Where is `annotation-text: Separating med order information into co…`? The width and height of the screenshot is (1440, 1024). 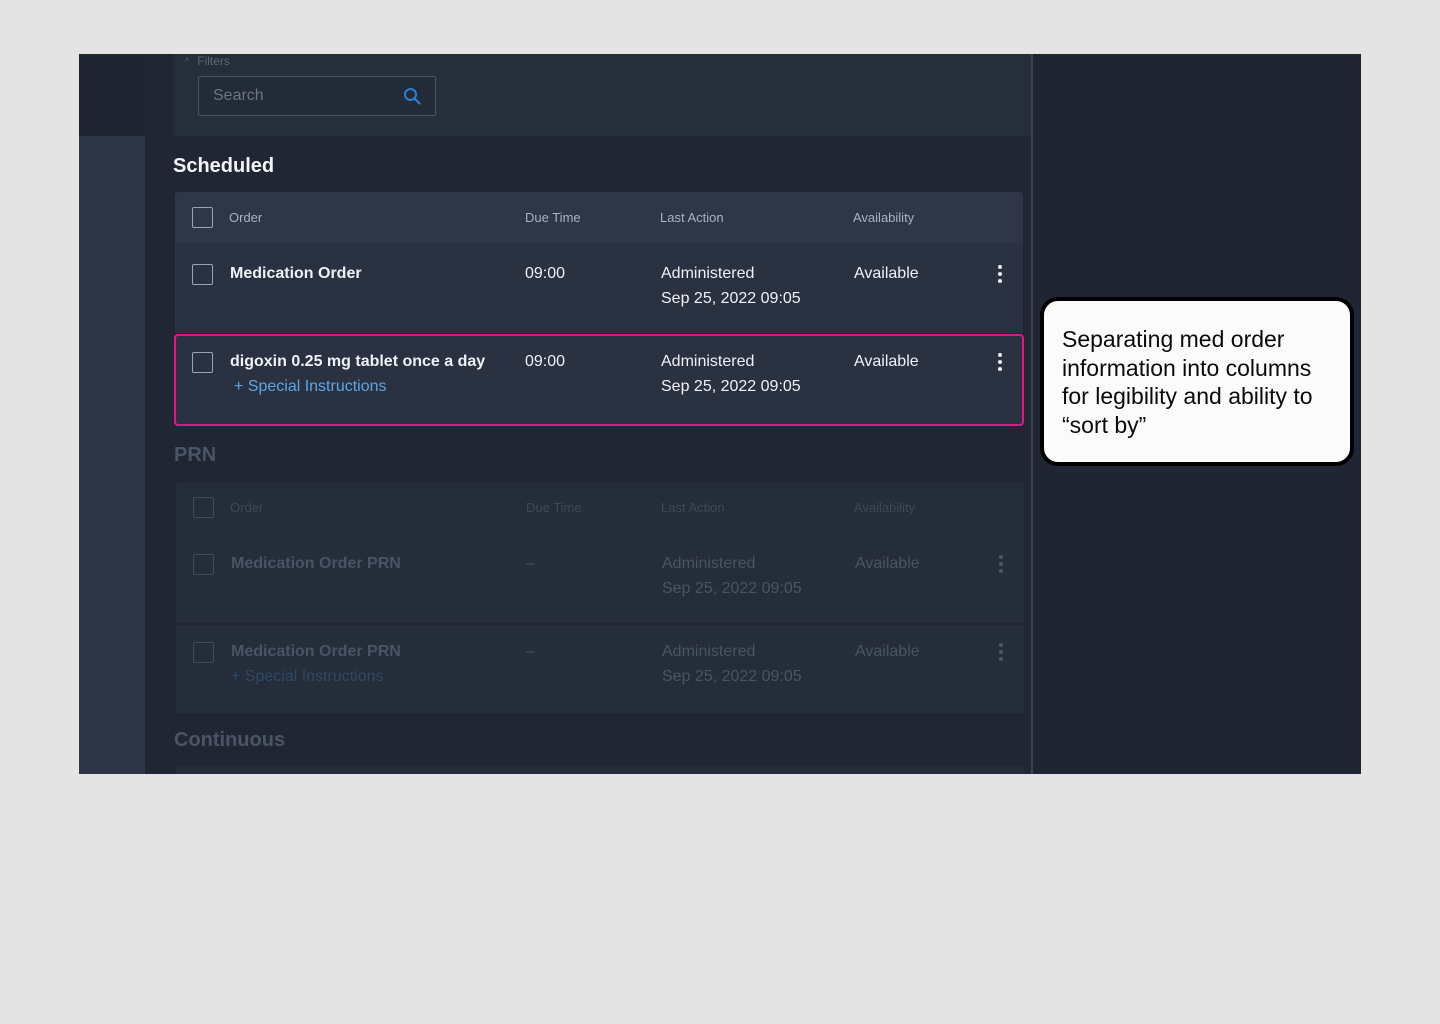 annotation-text: Separating med order information into co… is located at coordinates (1187, 382).